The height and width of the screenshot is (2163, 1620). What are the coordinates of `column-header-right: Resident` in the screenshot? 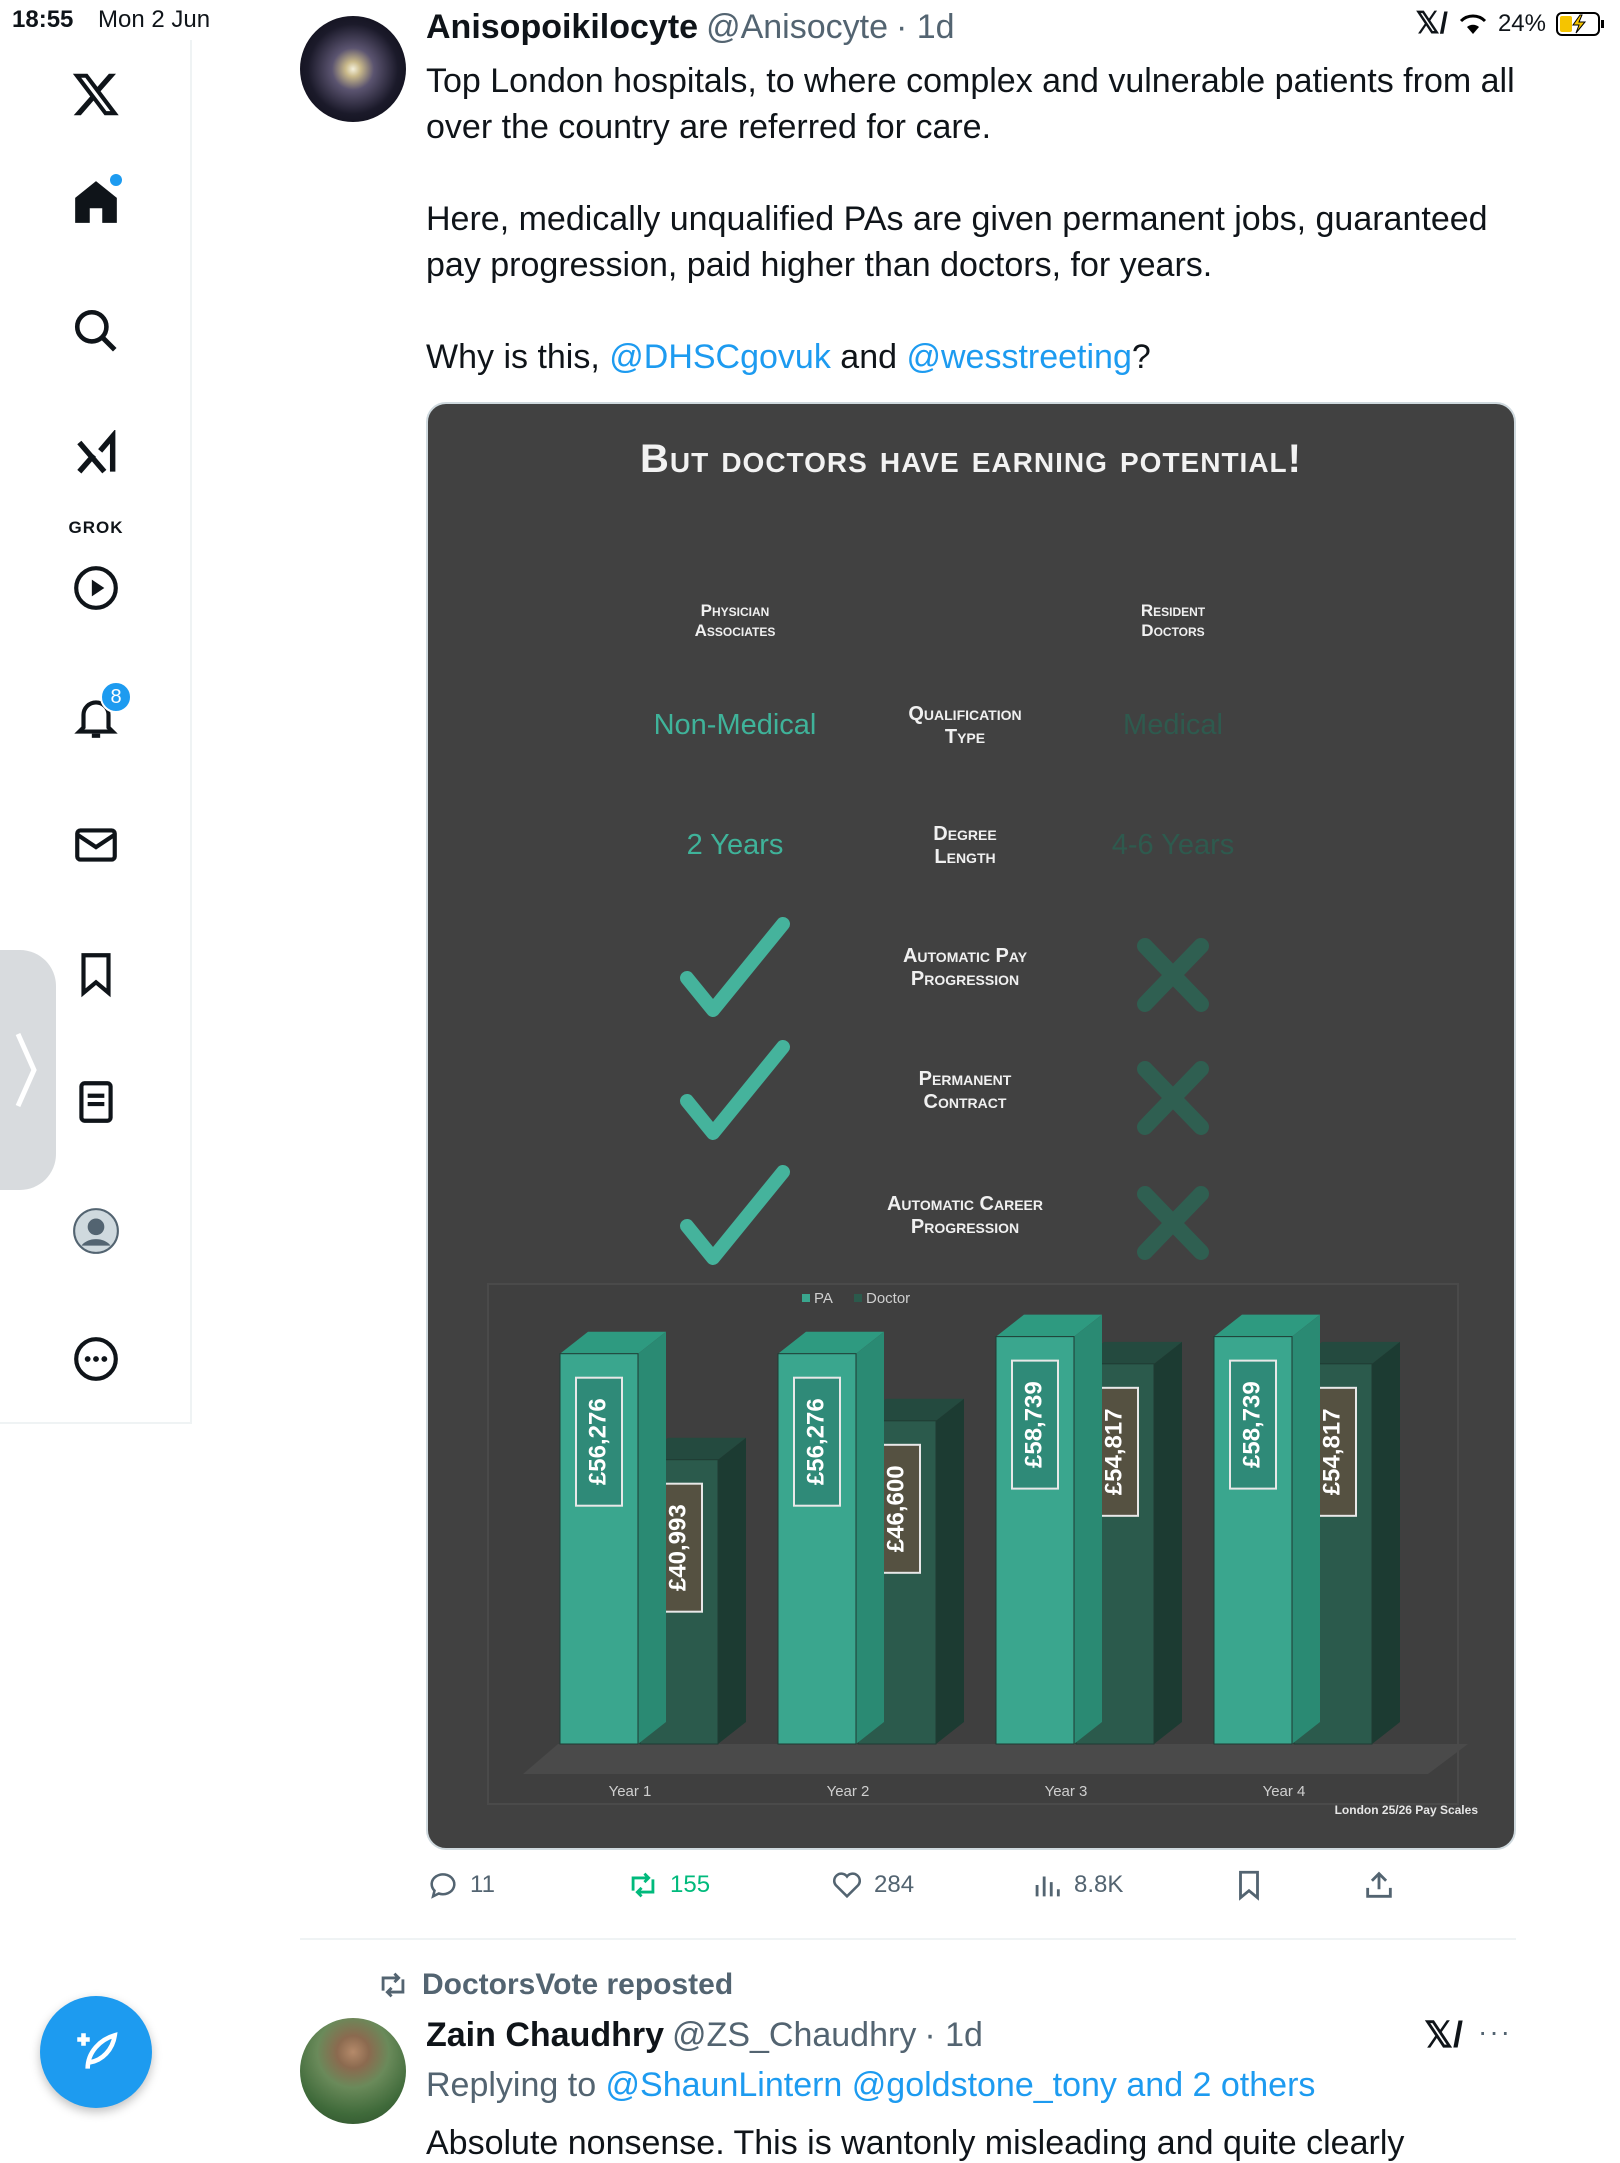 It's located at (1173, 610).